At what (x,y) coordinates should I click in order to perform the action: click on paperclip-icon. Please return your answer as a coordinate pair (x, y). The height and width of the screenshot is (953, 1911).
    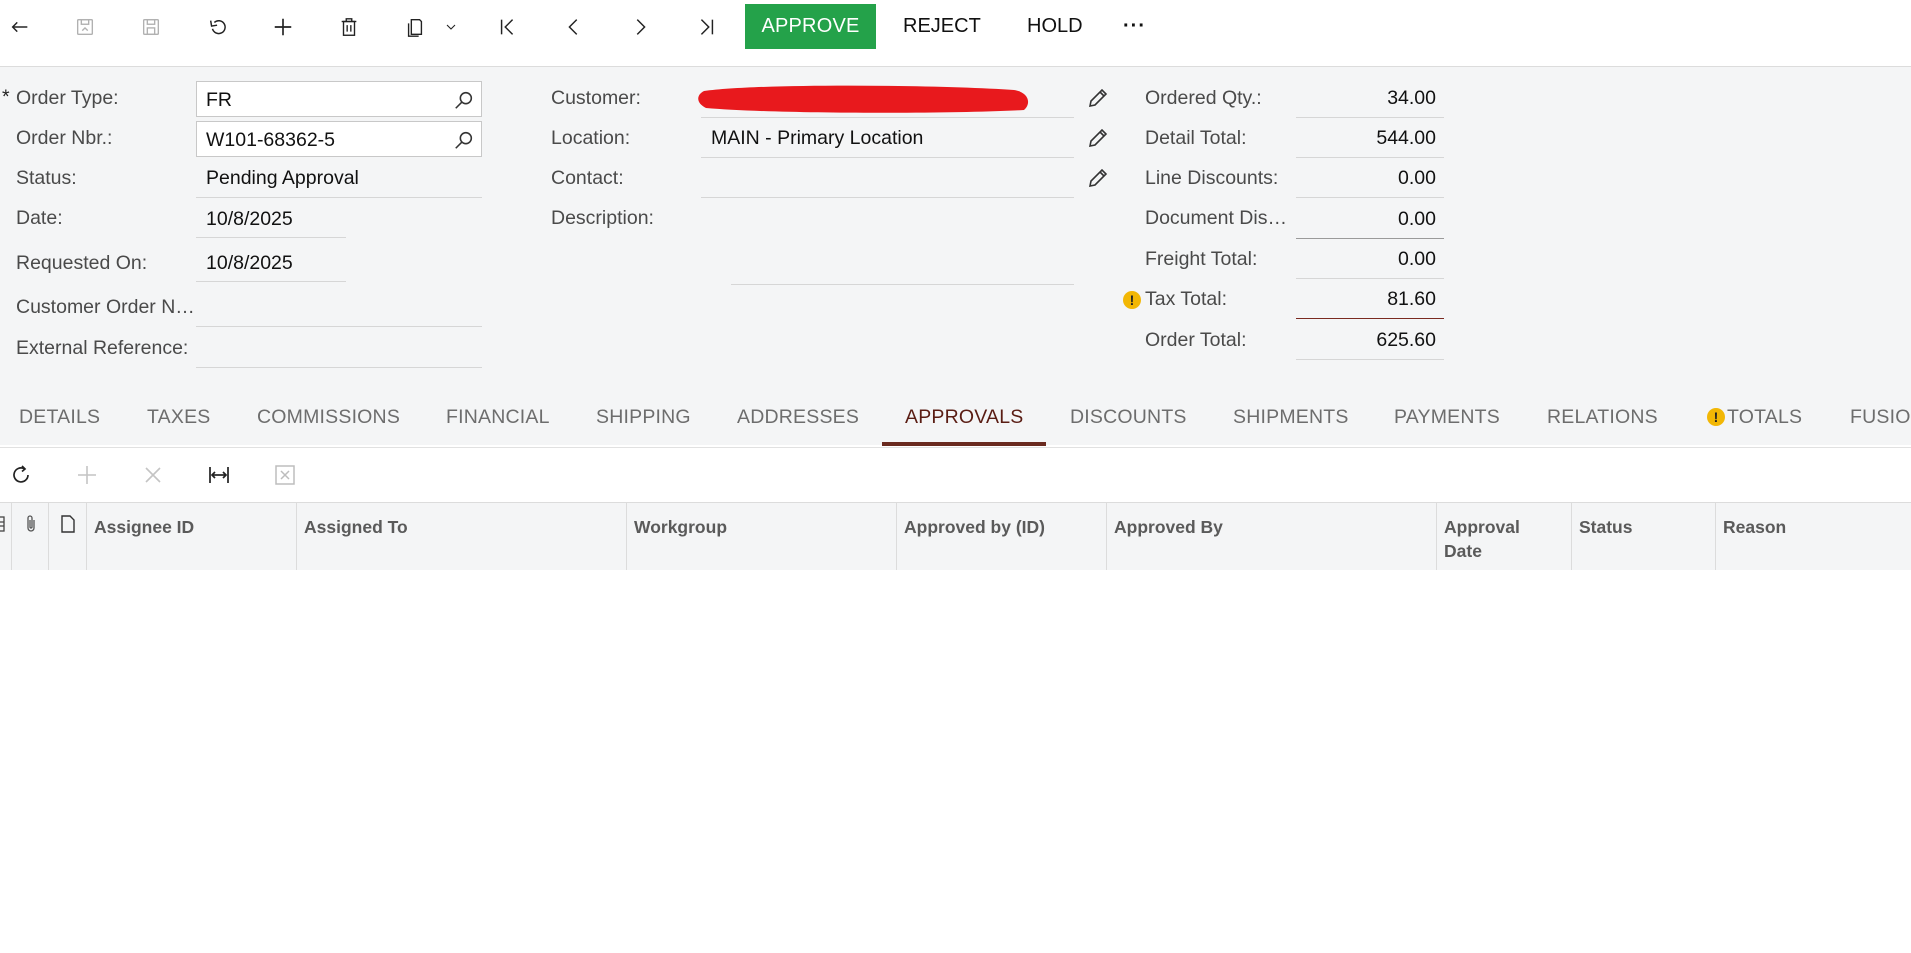
    Looking at the image, I should click on (31, 523).